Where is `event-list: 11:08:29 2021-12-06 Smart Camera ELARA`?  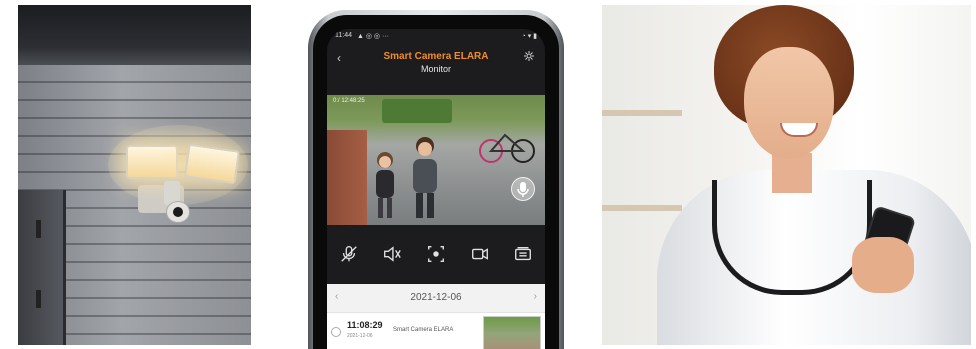 event-list: 11:08:29 2021-12-06 Smart Camera ELARA is located at coordinates (436, 330).